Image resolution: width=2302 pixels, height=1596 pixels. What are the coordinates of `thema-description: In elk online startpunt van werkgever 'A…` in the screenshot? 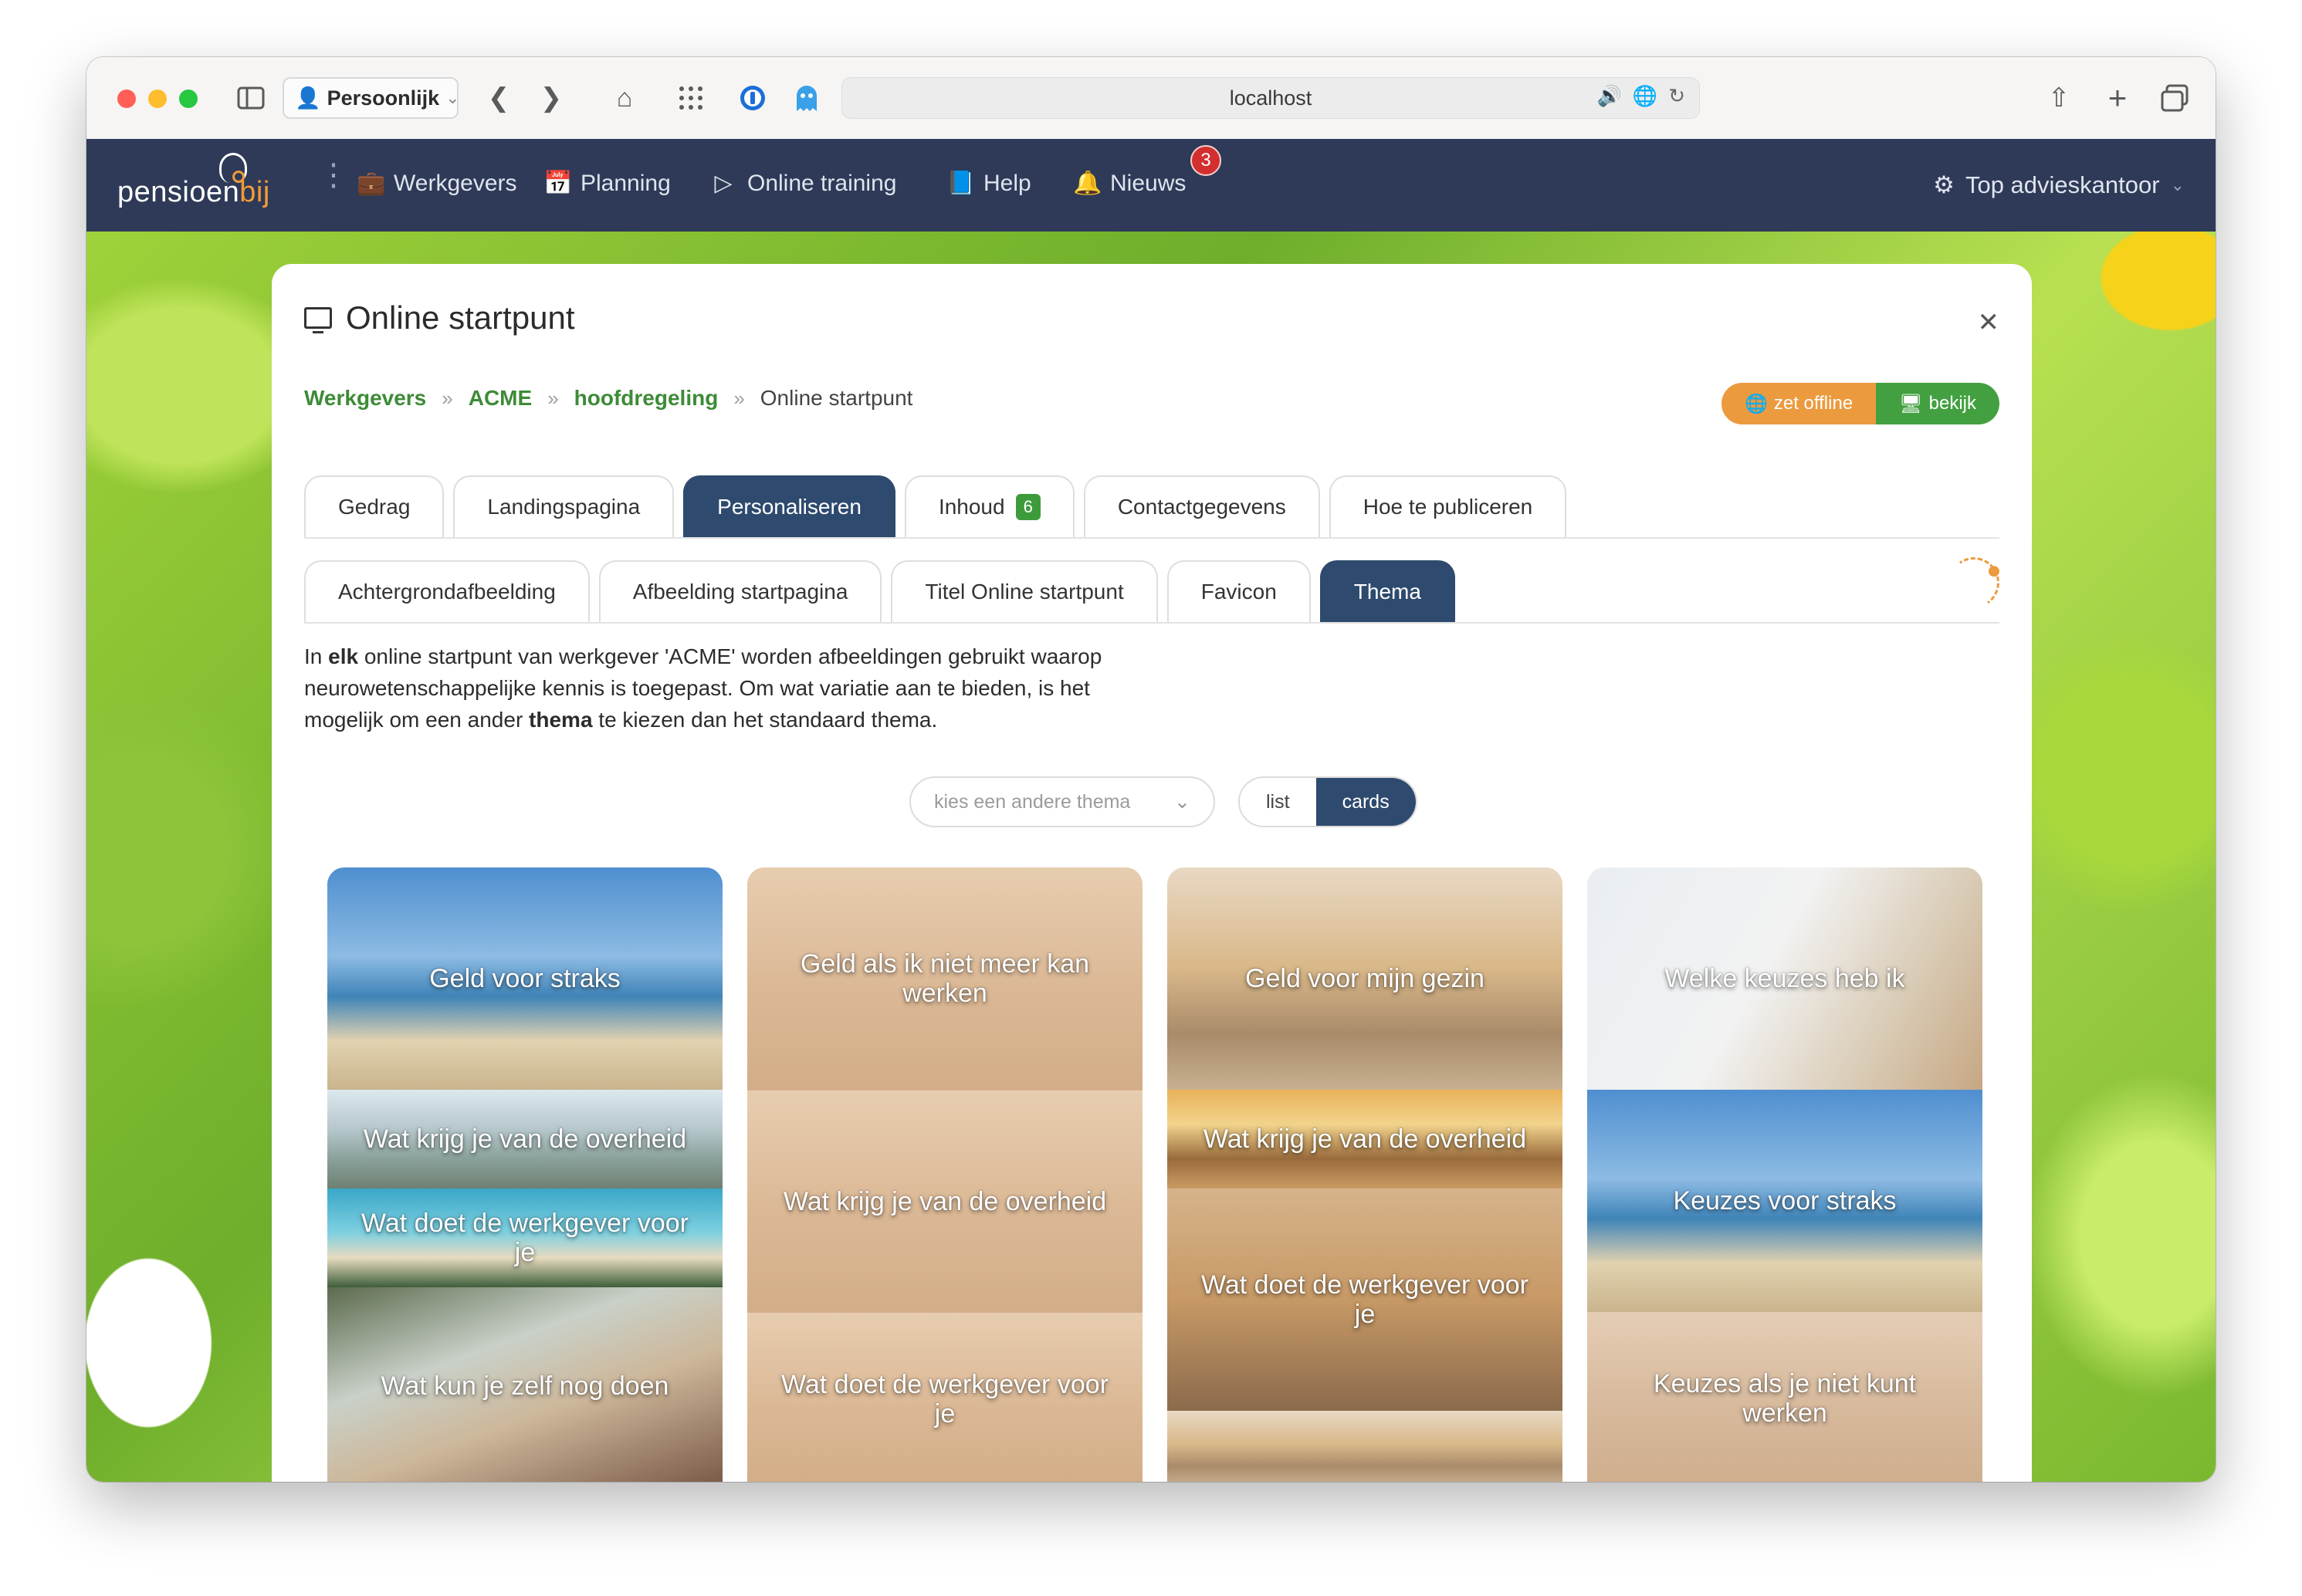 It's located at (703, 688).